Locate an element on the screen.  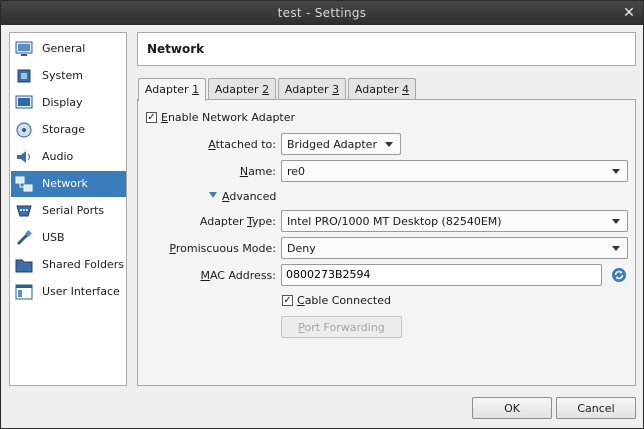
name-value: re0 is located at coordinates (296, 171).